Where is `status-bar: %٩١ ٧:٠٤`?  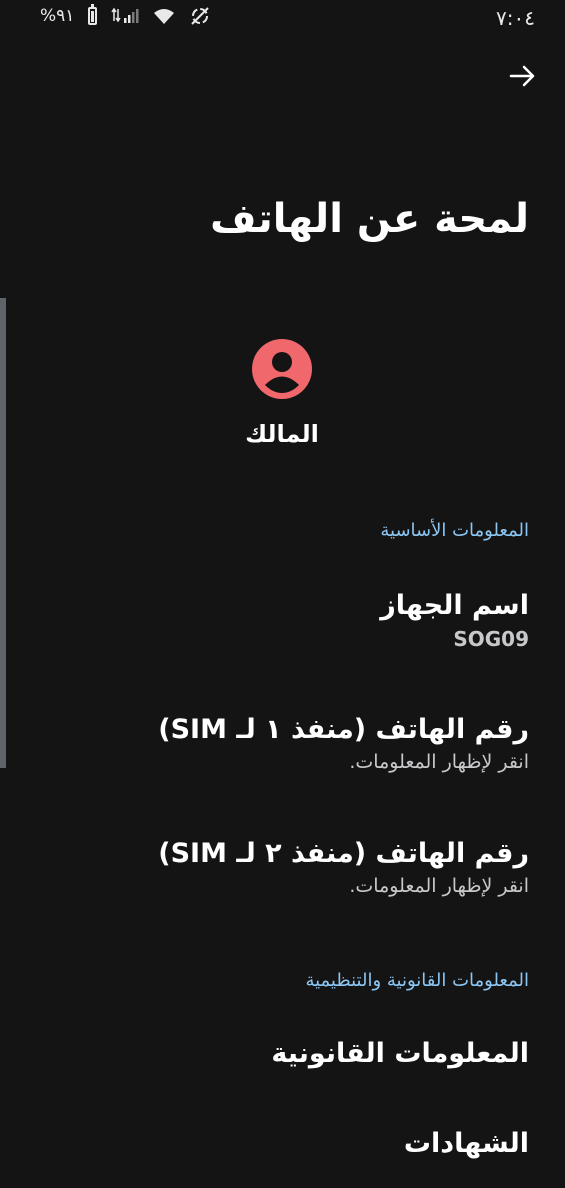 status-bar: %٩١ ٧:٠٤ is located at coordinates (282, 18).